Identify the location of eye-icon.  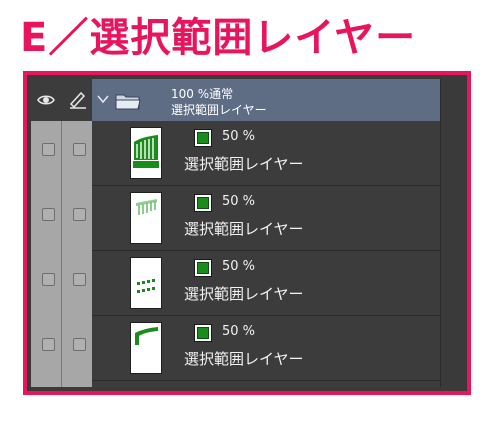
(46, 100).